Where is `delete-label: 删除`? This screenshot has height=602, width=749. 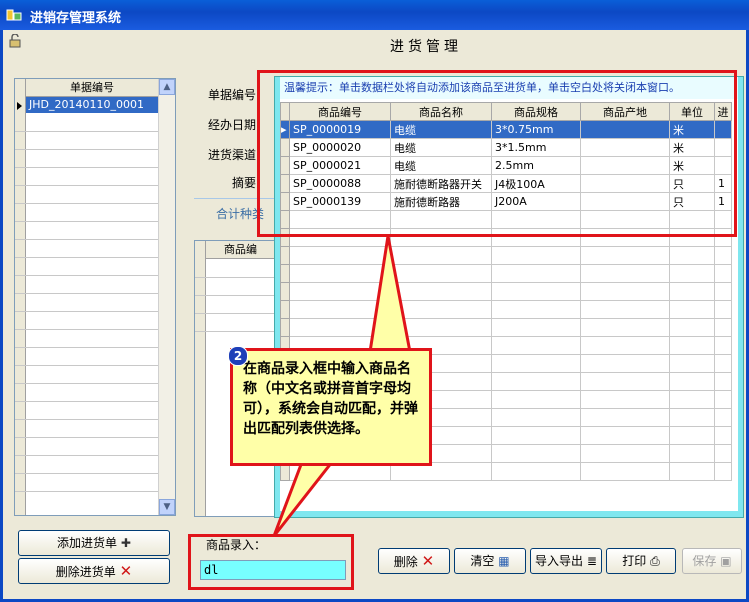 delete-label: 删除 is located at coordinates (405, 562).